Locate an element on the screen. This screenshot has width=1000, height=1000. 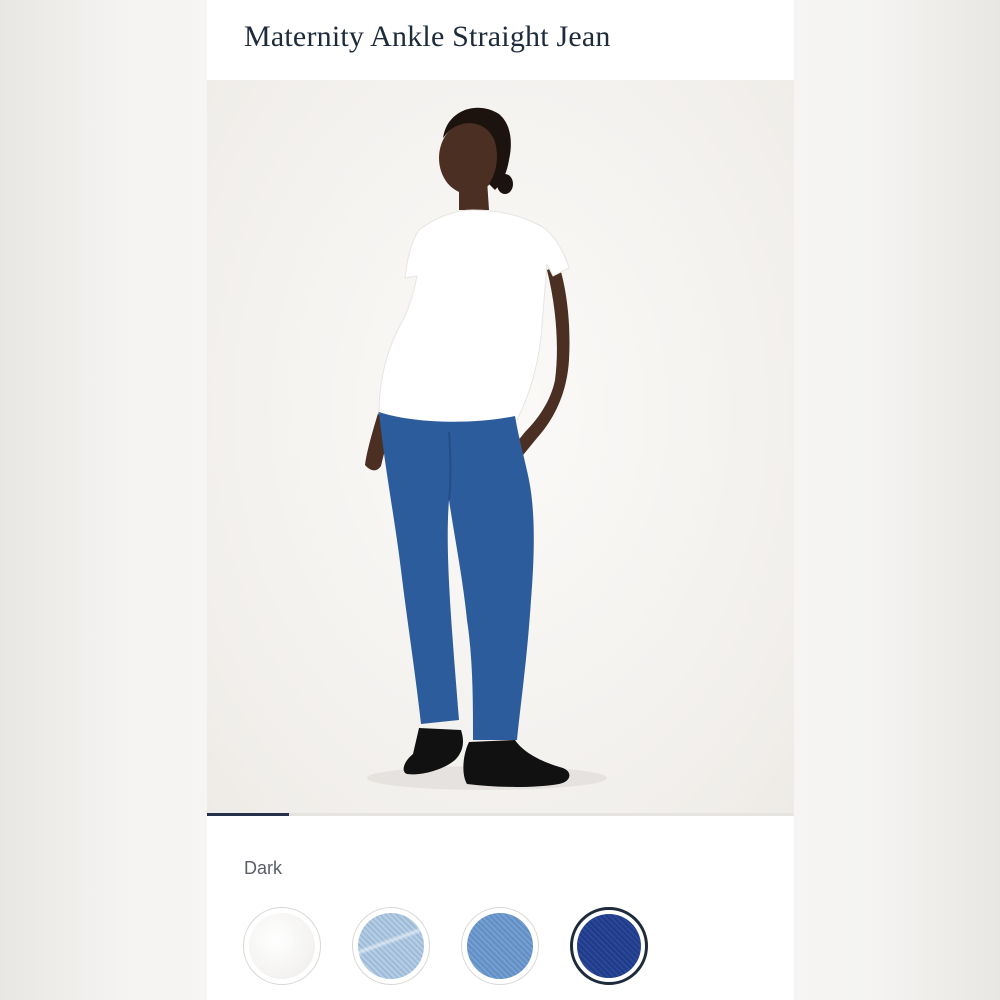
selected-color-label: Dark is located at coordinates (263, 868).